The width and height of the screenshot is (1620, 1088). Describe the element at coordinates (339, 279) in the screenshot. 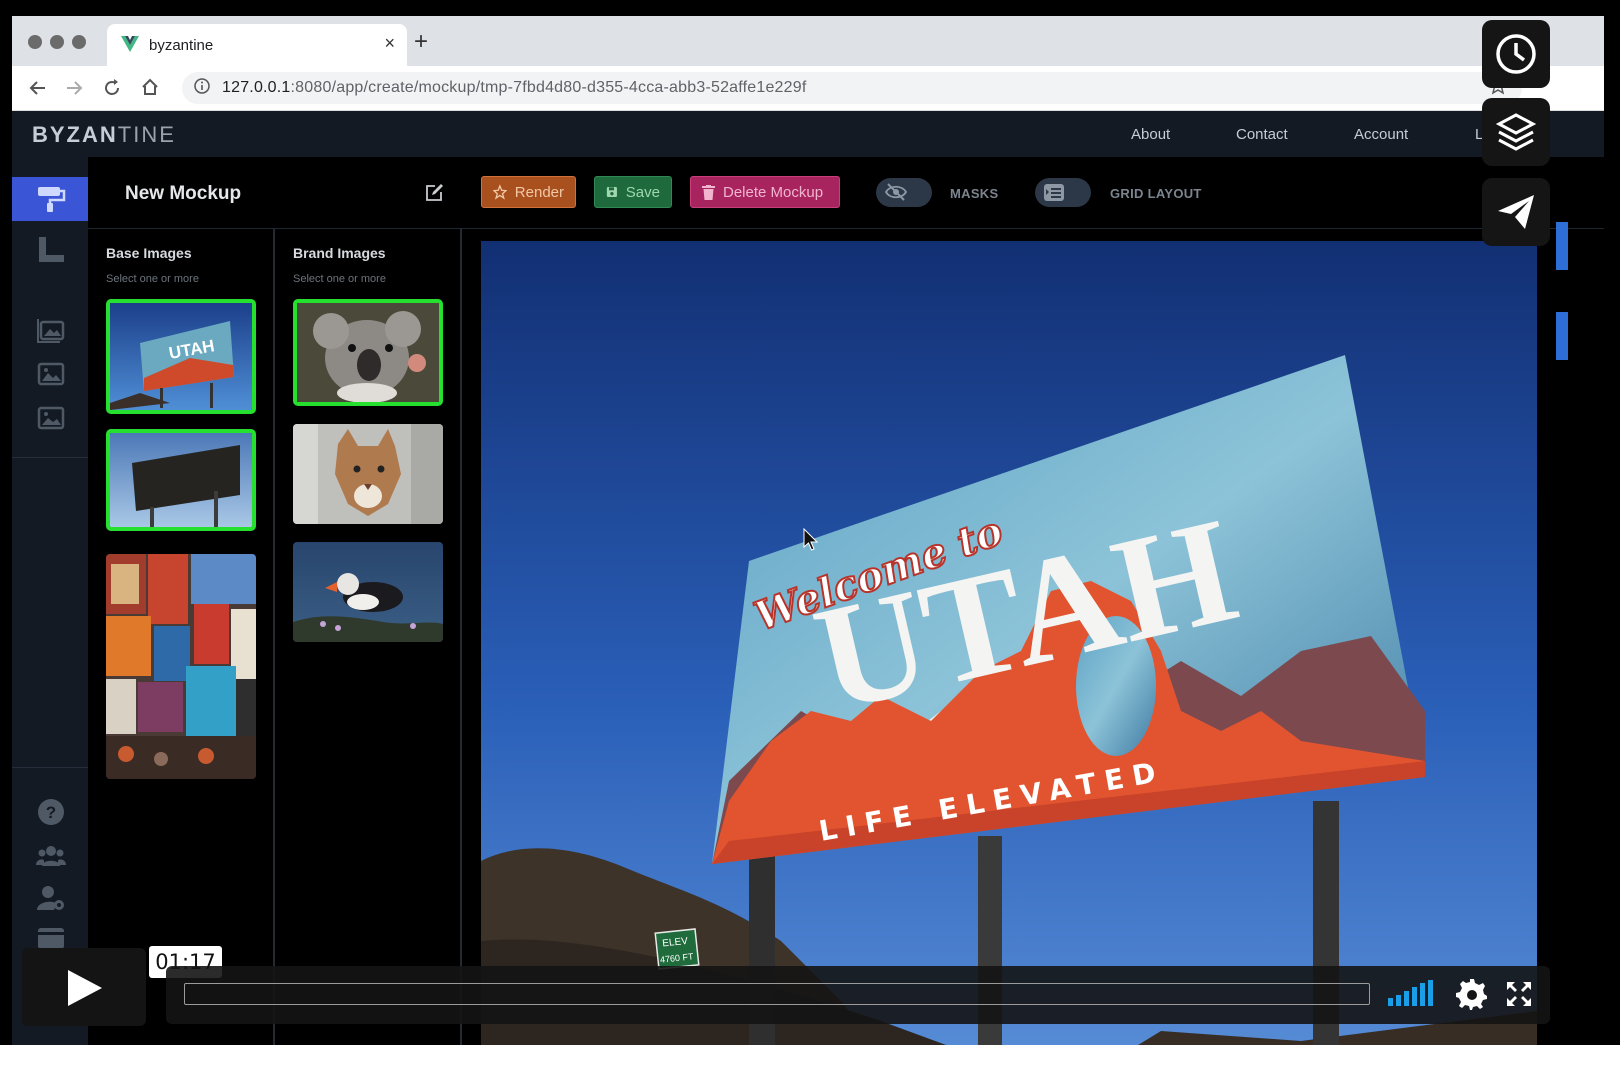

I see `brand-images-hint: Select one or more` at that location.